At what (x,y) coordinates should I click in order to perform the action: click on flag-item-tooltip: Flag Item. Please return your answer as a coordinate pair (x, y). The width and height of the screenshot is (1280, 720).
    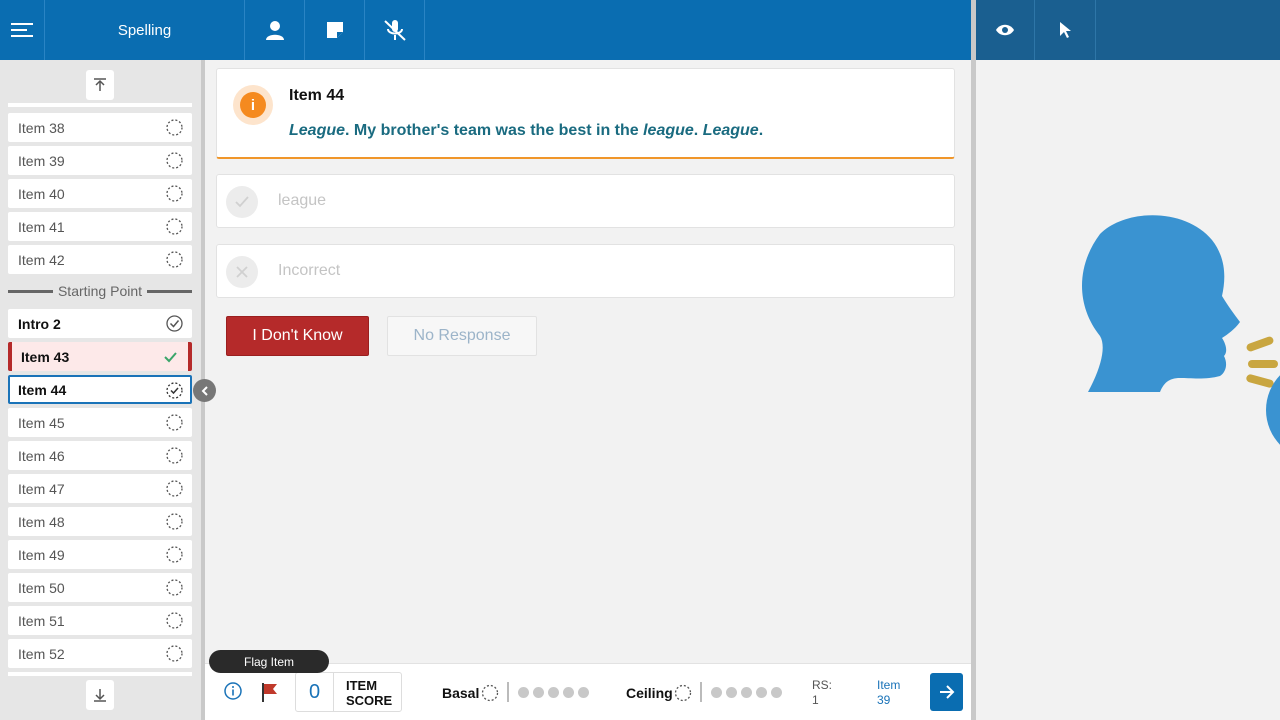
    Looking at the image, I should click on (269, 661).